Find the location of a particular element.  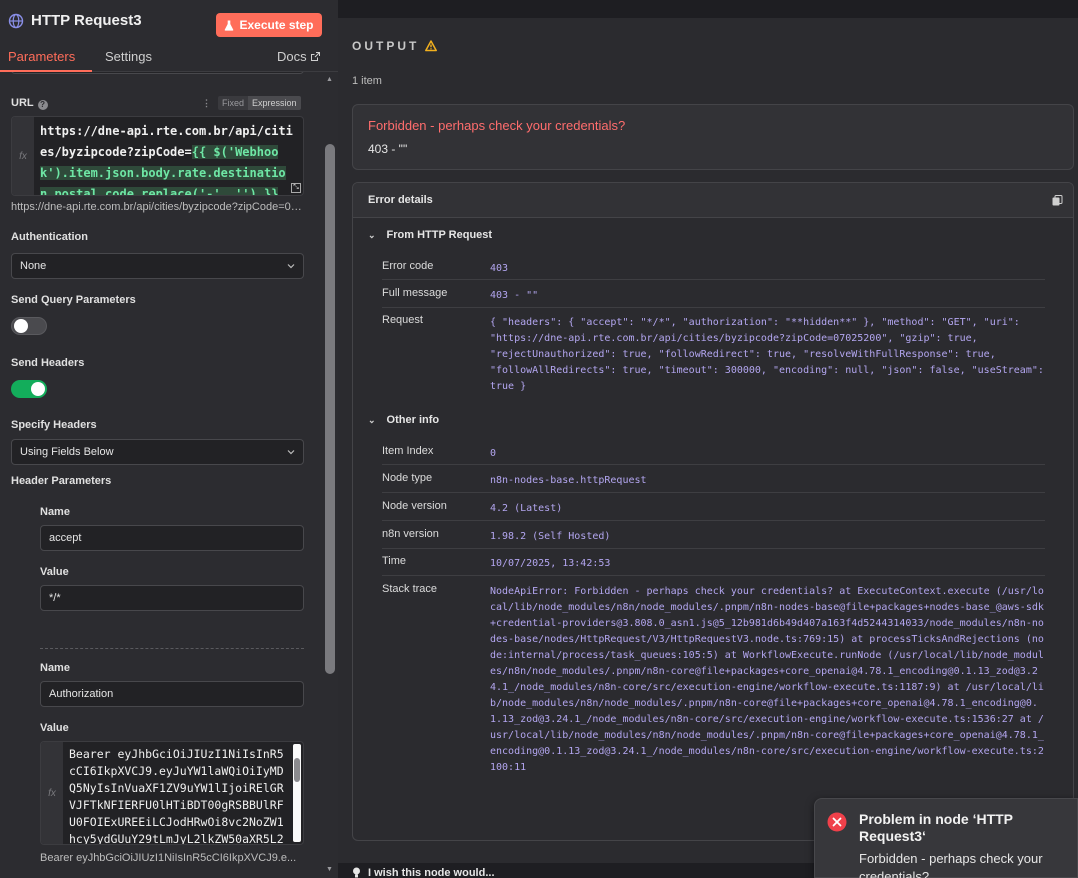

n8n-version-row: n8n version 1.98.2 (Self Hosted) is located at coordinates (713, 538).